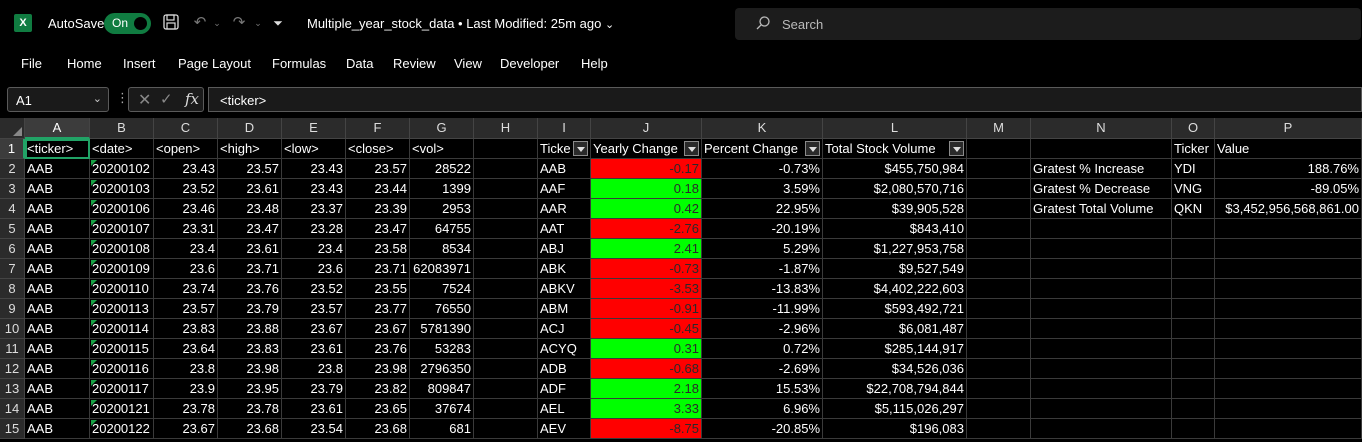 This screenshot has width=1362, height=442. Describe the element at coordinates (1193, 329) in the screenshot. I see `cell-o10` at that location.